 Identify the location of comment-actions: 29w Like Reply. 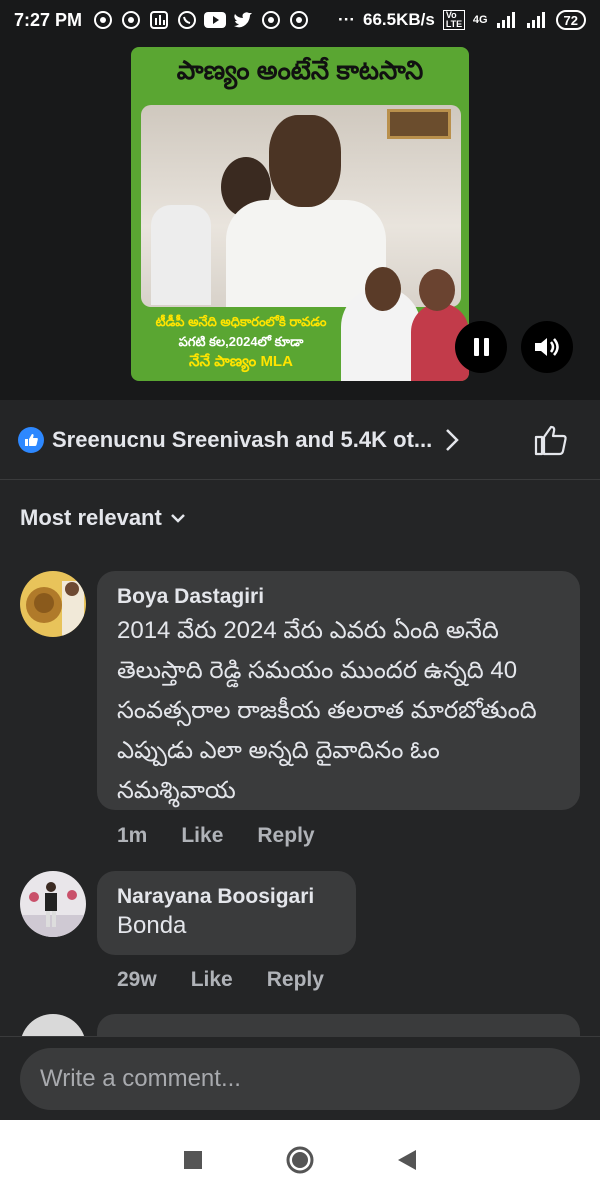
(220, 980).